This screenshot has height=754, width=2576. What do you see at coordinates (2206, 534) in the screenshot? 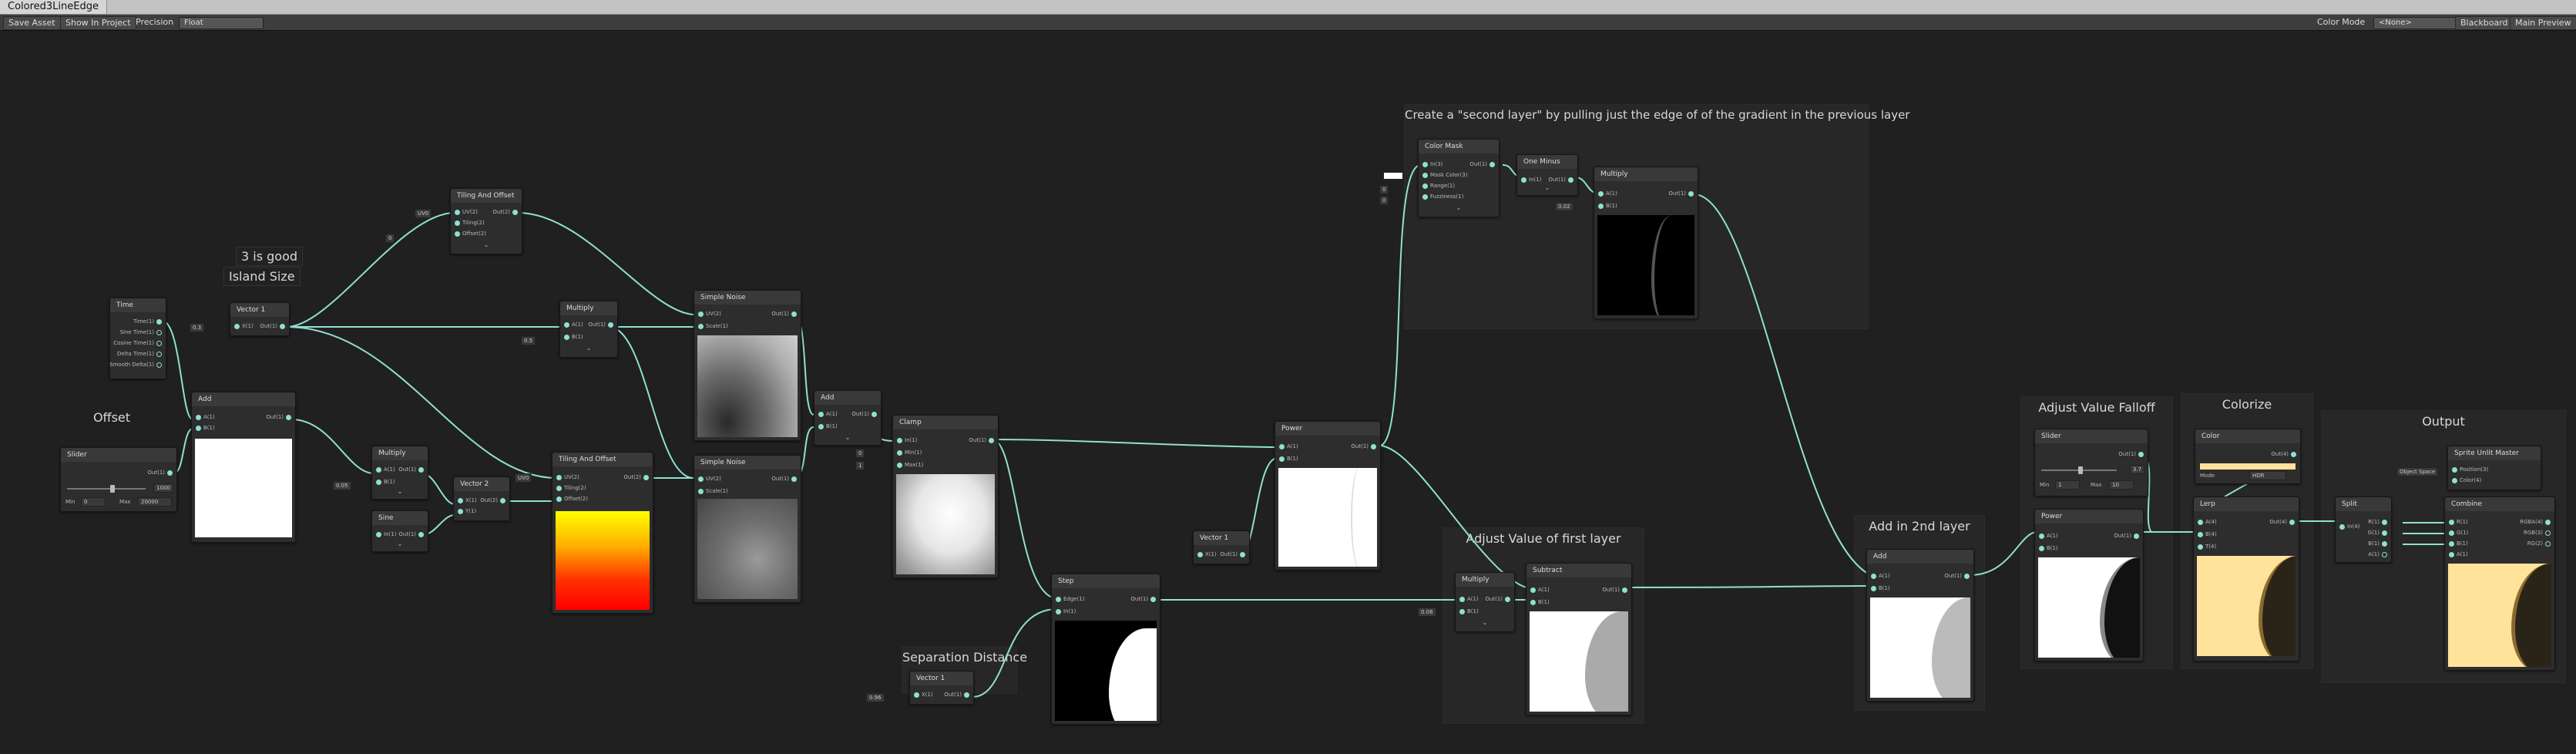
I see `input-port: B(4)` at bounding box center [2206, 534].